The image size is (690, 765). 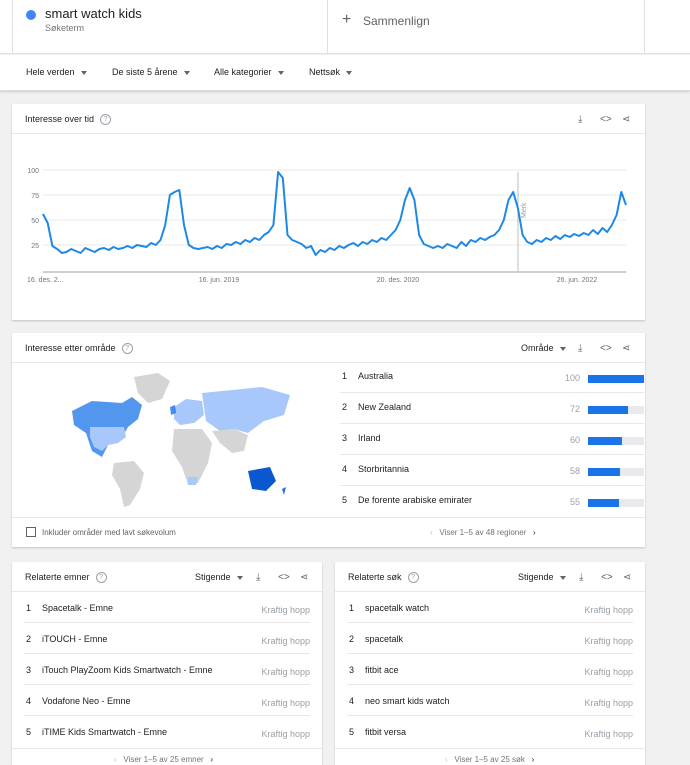 What do you see at coordinates (490, 607) in the screenshot?
I see `list-item: 1 spacetalk watch Kraftig hopp` at bounding box center [490, 607].